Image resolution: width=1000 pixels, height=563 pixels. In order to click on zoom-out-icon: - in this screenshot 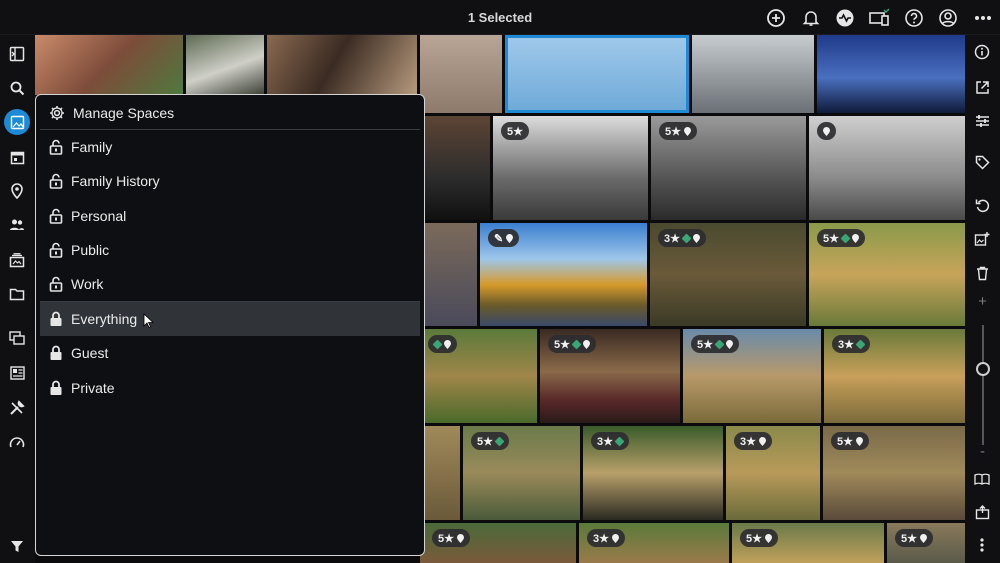, I will do `click(982, 451)`.